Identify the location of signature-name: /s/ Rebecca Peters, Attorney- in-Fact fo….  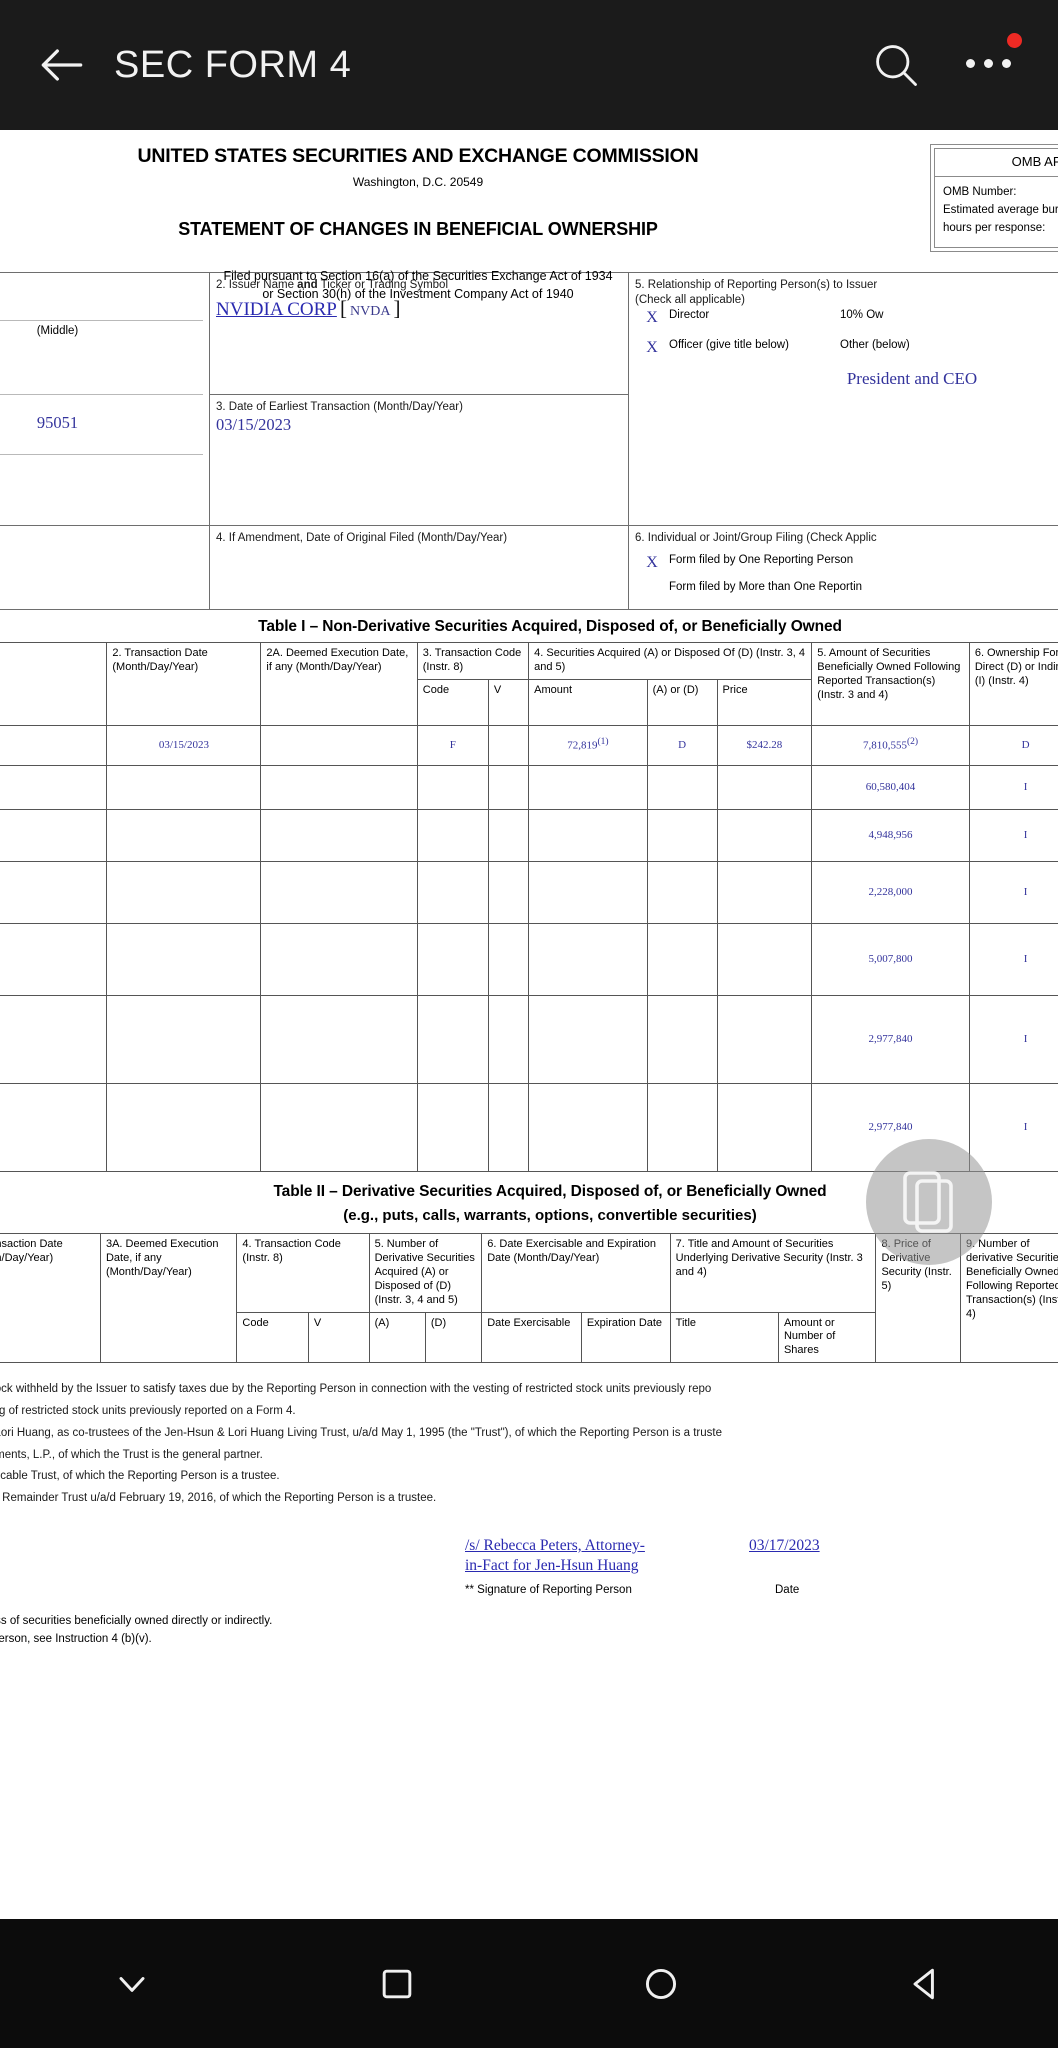
(590, 1556).